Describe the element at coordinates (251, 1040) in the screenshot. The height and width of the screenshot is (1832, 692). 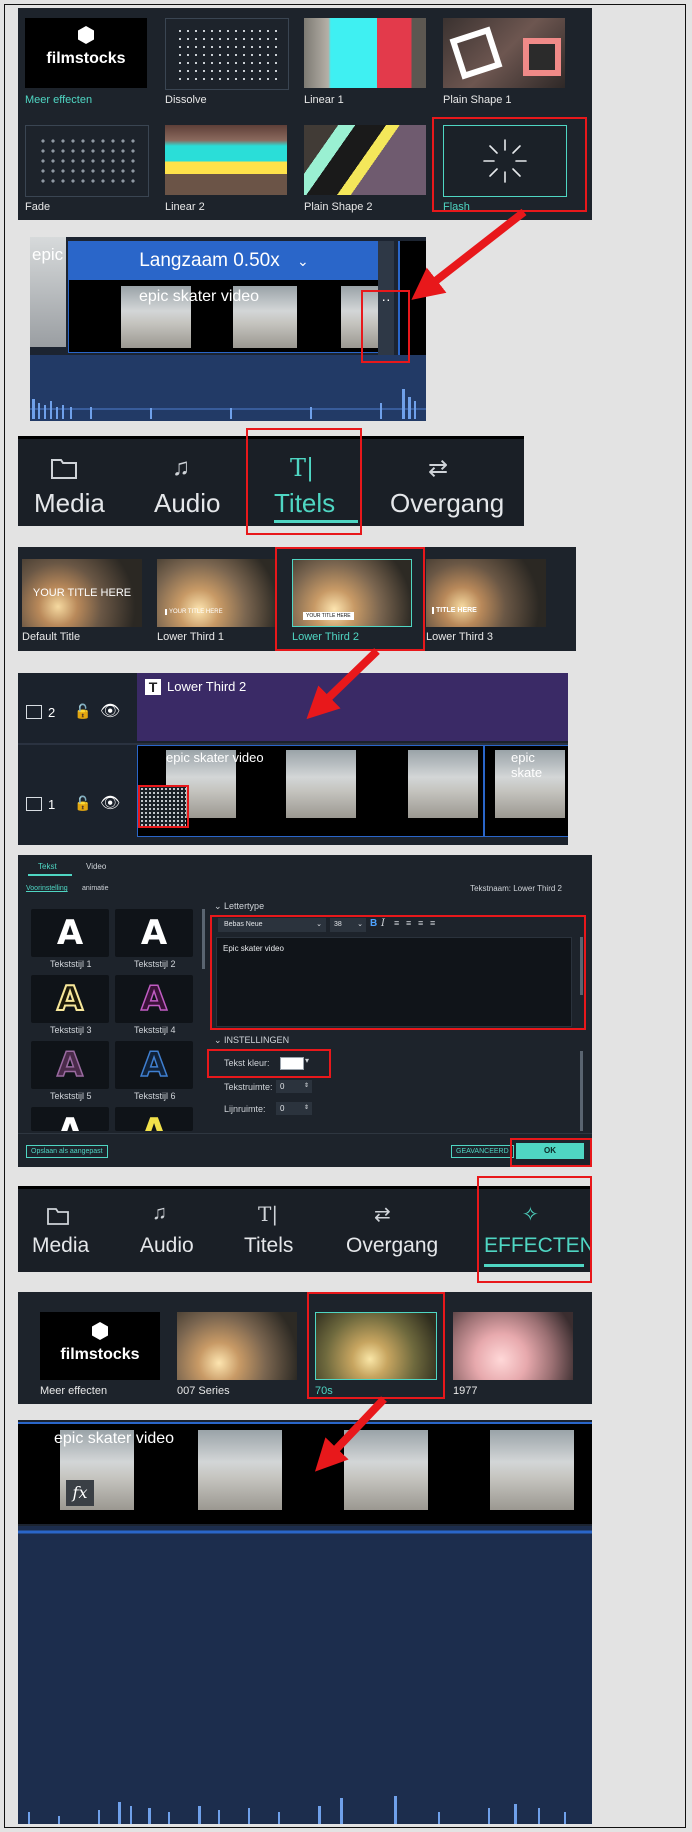
I see `section-settings-header: ⌄ INSTELLINGEN` at that location.